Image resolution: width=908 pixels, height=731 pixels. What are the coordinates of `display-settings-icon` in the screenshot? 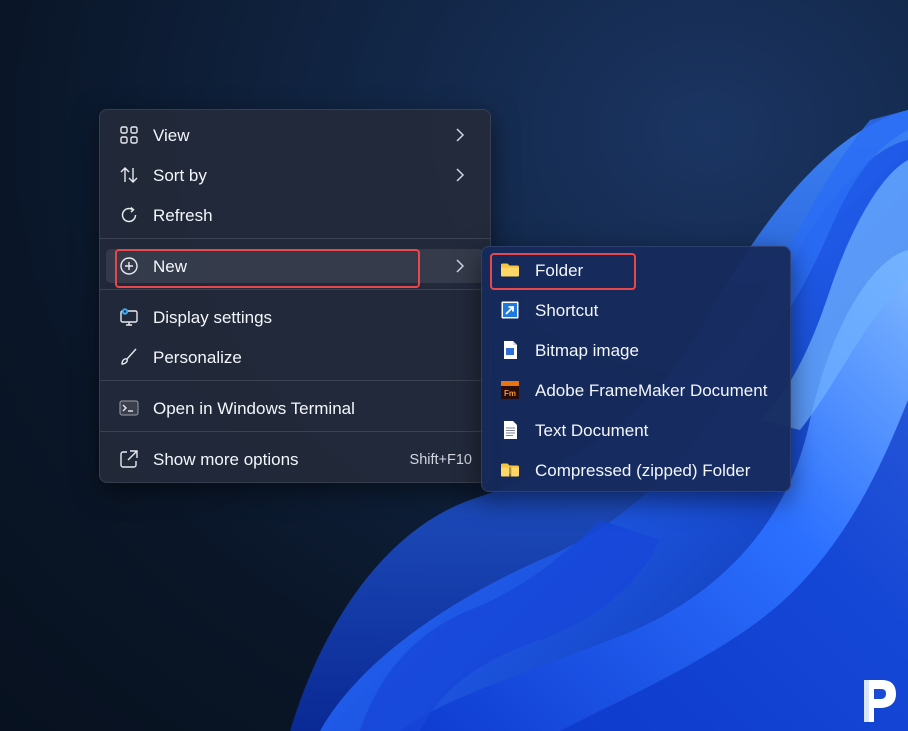 It's located at (129, 317).